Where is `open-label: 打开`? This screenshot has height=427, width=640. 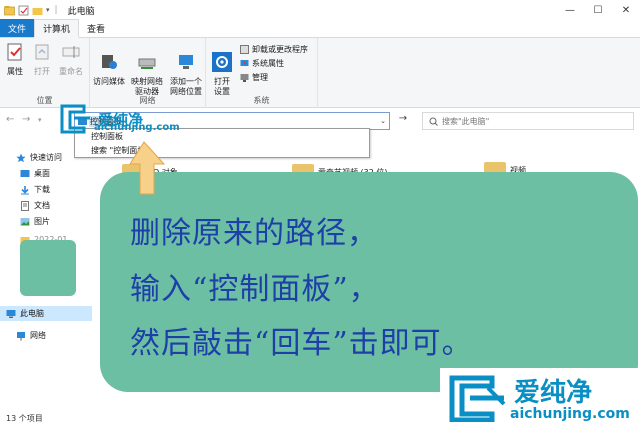
open-label: 打开 is located at coordinates (42, 71).